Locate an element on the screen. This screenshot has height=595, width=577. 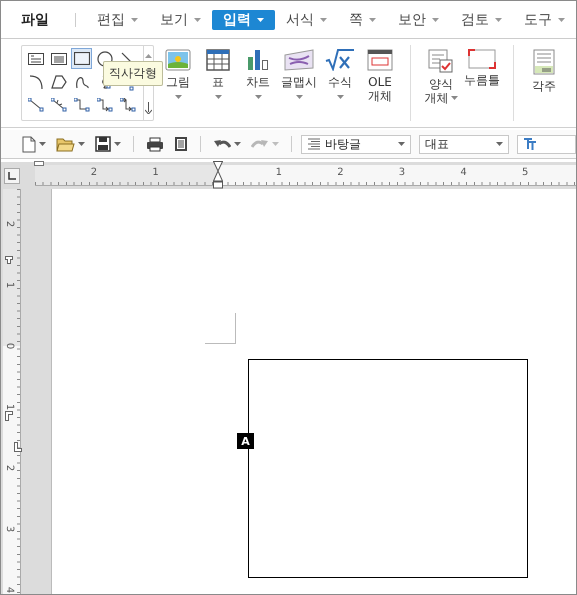
ruler-number: 5 is located at coordinates (525, 173).